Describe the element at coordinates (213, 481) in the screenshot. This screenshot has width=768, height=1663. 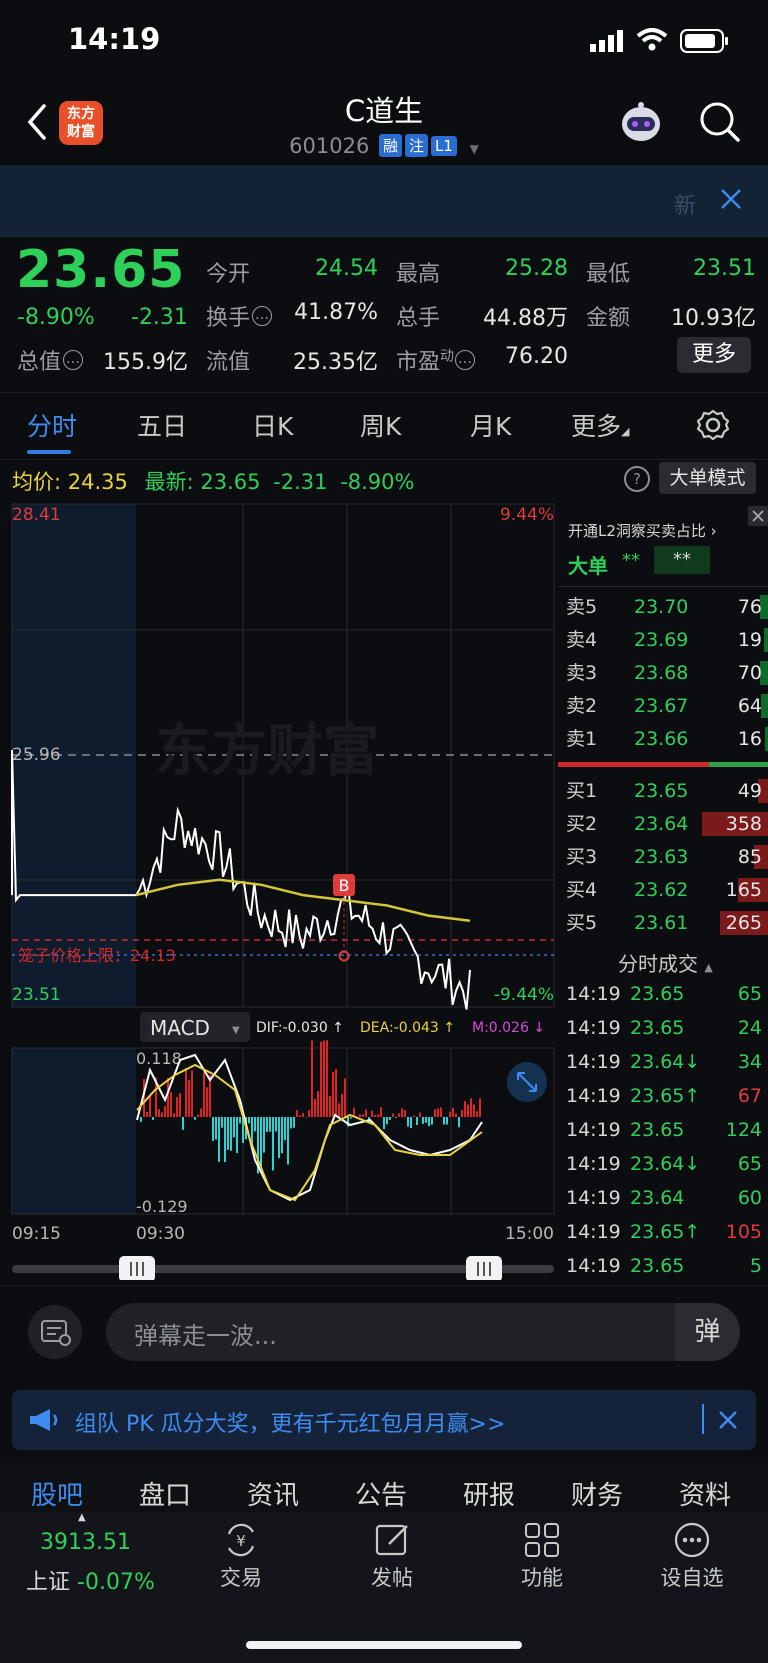
I see `intraday-info: 均价: 24.35 最新: 23.65 -2.31 -8.90%` at that location.